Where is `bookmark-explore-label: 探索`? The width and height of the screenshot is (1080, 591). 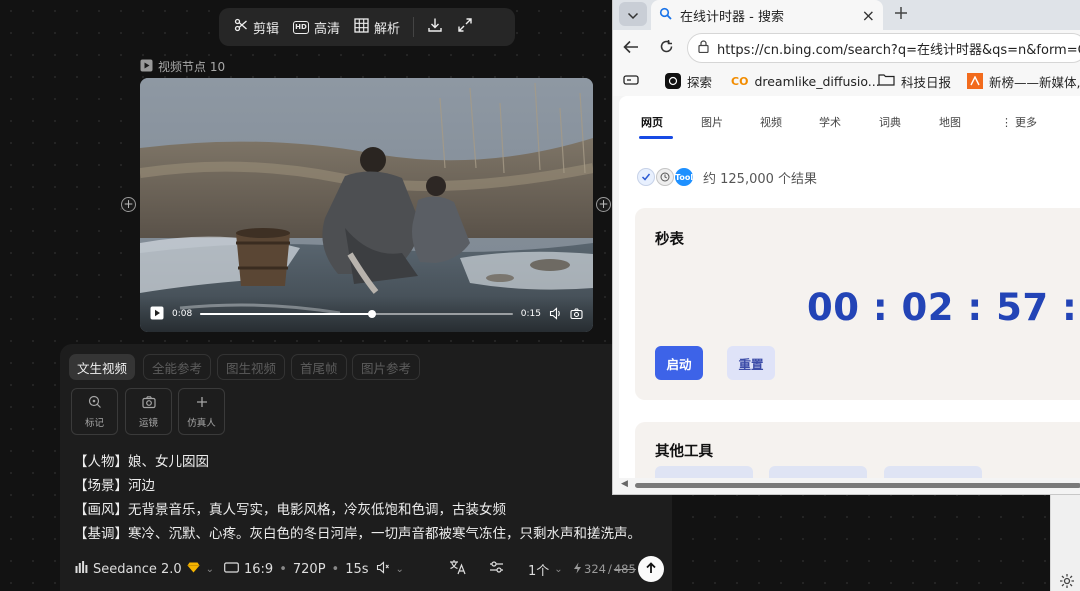 bookmark-explore-label: 探索 is located at coordinates (700, 82).